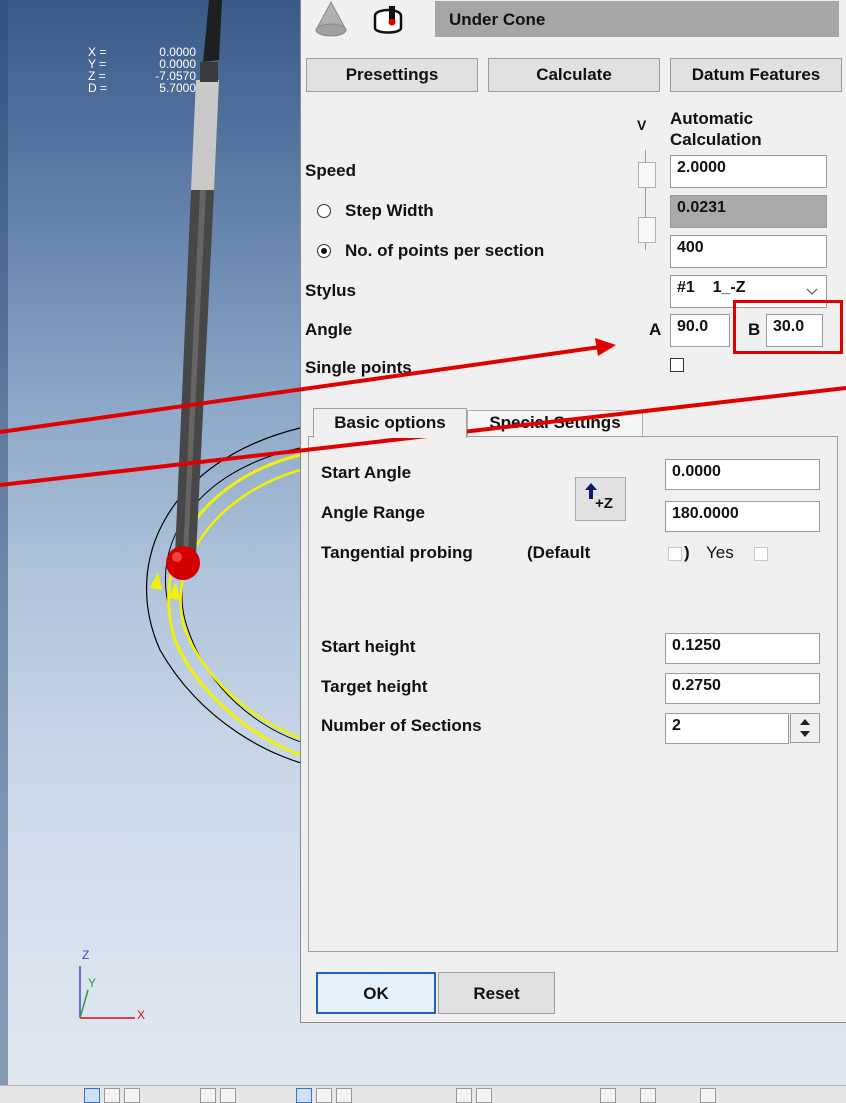 The width and height of the screenshot is (846, 1103). I want to click on direction-label: +Z, so click(604, 503).